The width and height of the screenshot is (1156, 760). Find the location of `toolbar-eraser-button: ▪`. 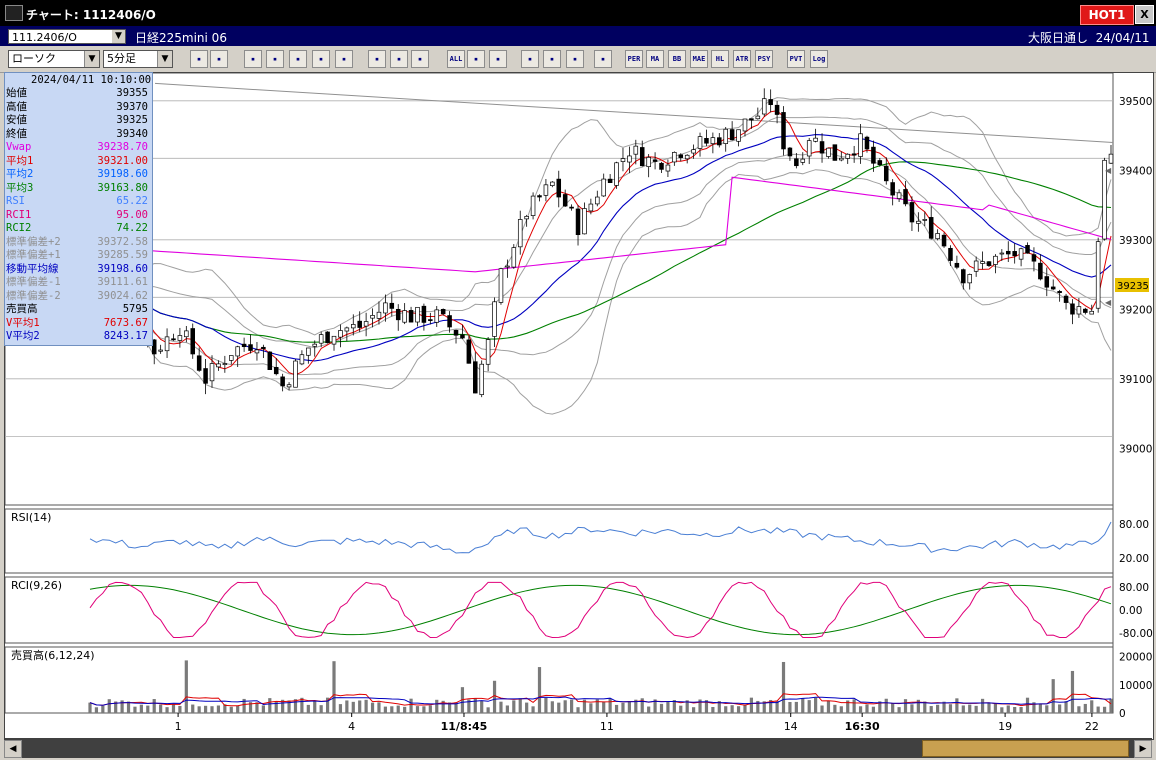

toolbar-eraser-button: ▪ is located at coordinates (552, 59).